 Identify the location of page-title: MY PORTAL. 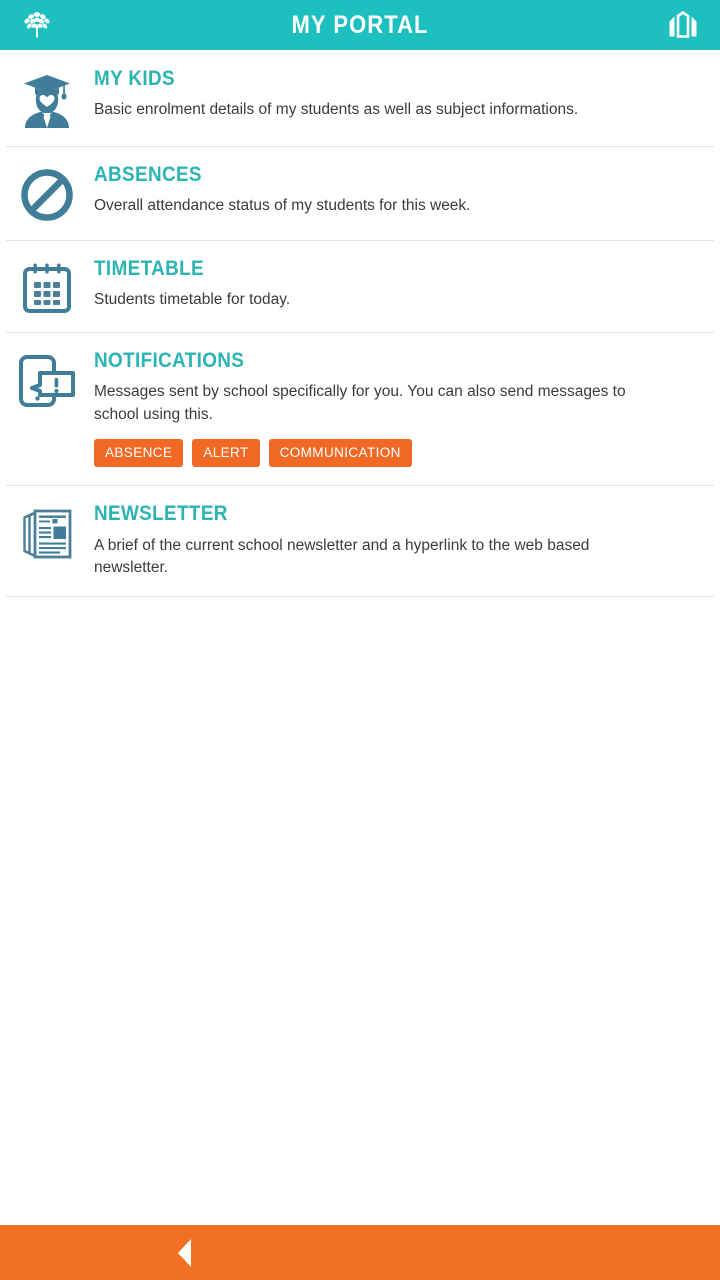
(360, 24).